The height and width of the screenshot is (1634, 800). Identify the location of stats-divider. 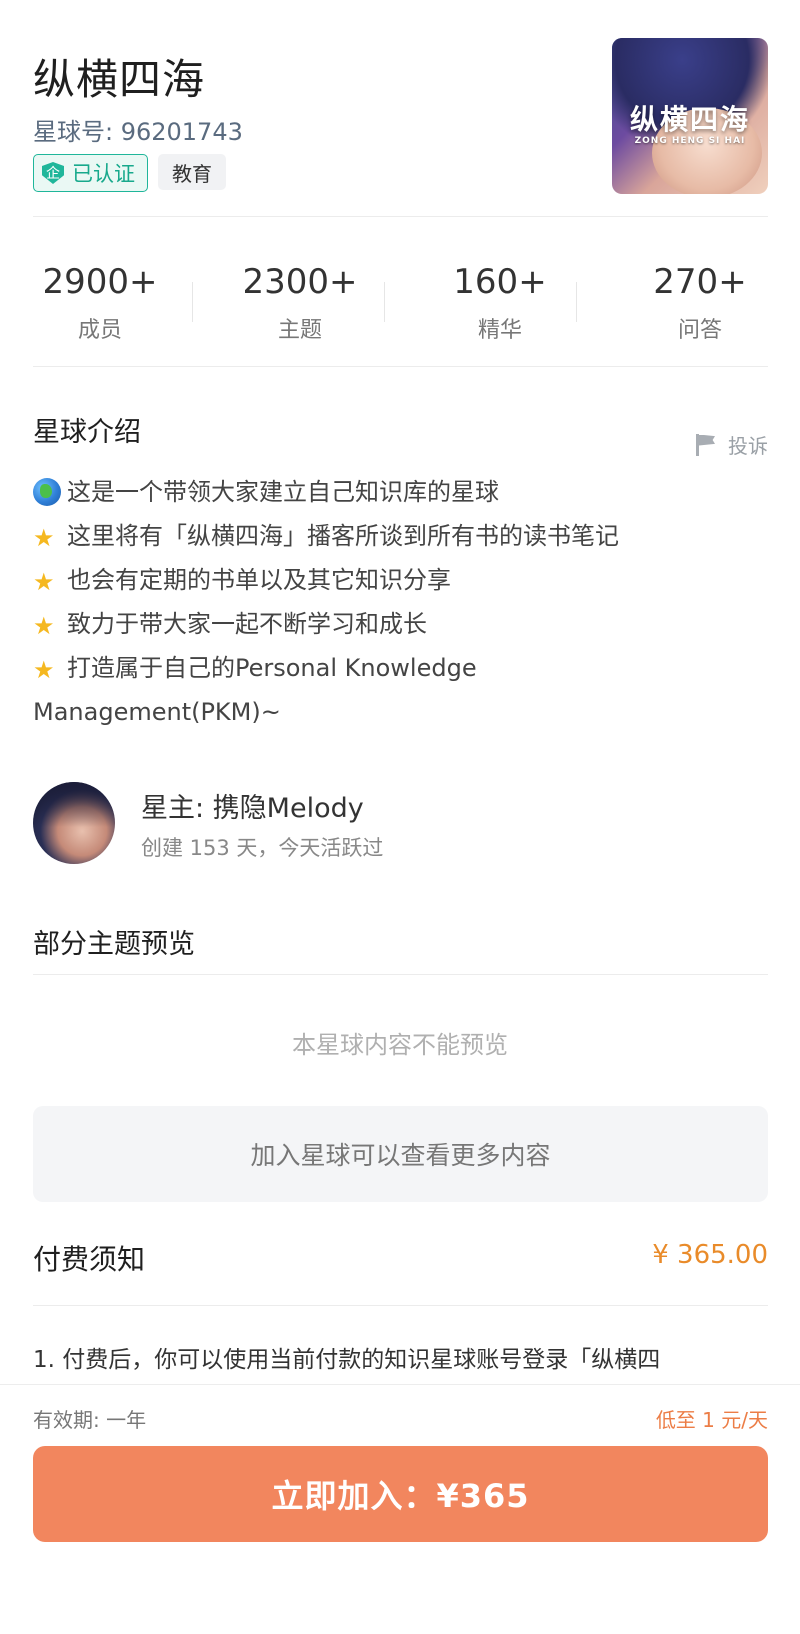
(400, 366).